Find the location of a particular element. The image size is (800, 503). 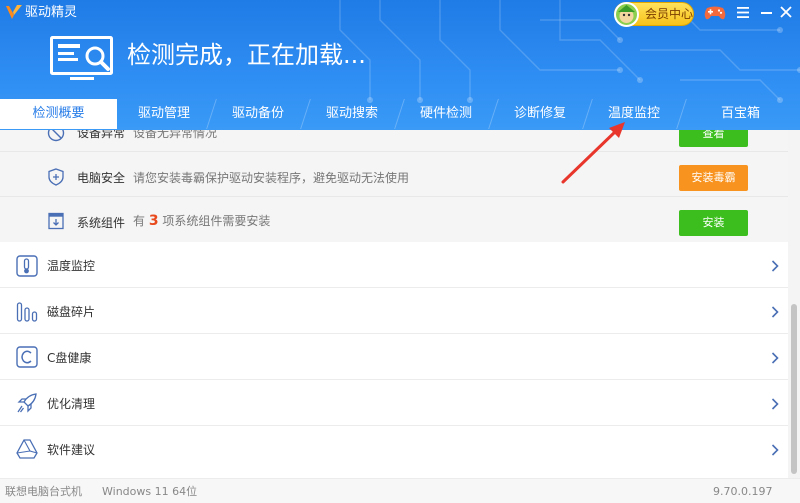

scrollbar-thumb is located at coordinates (794, 389).